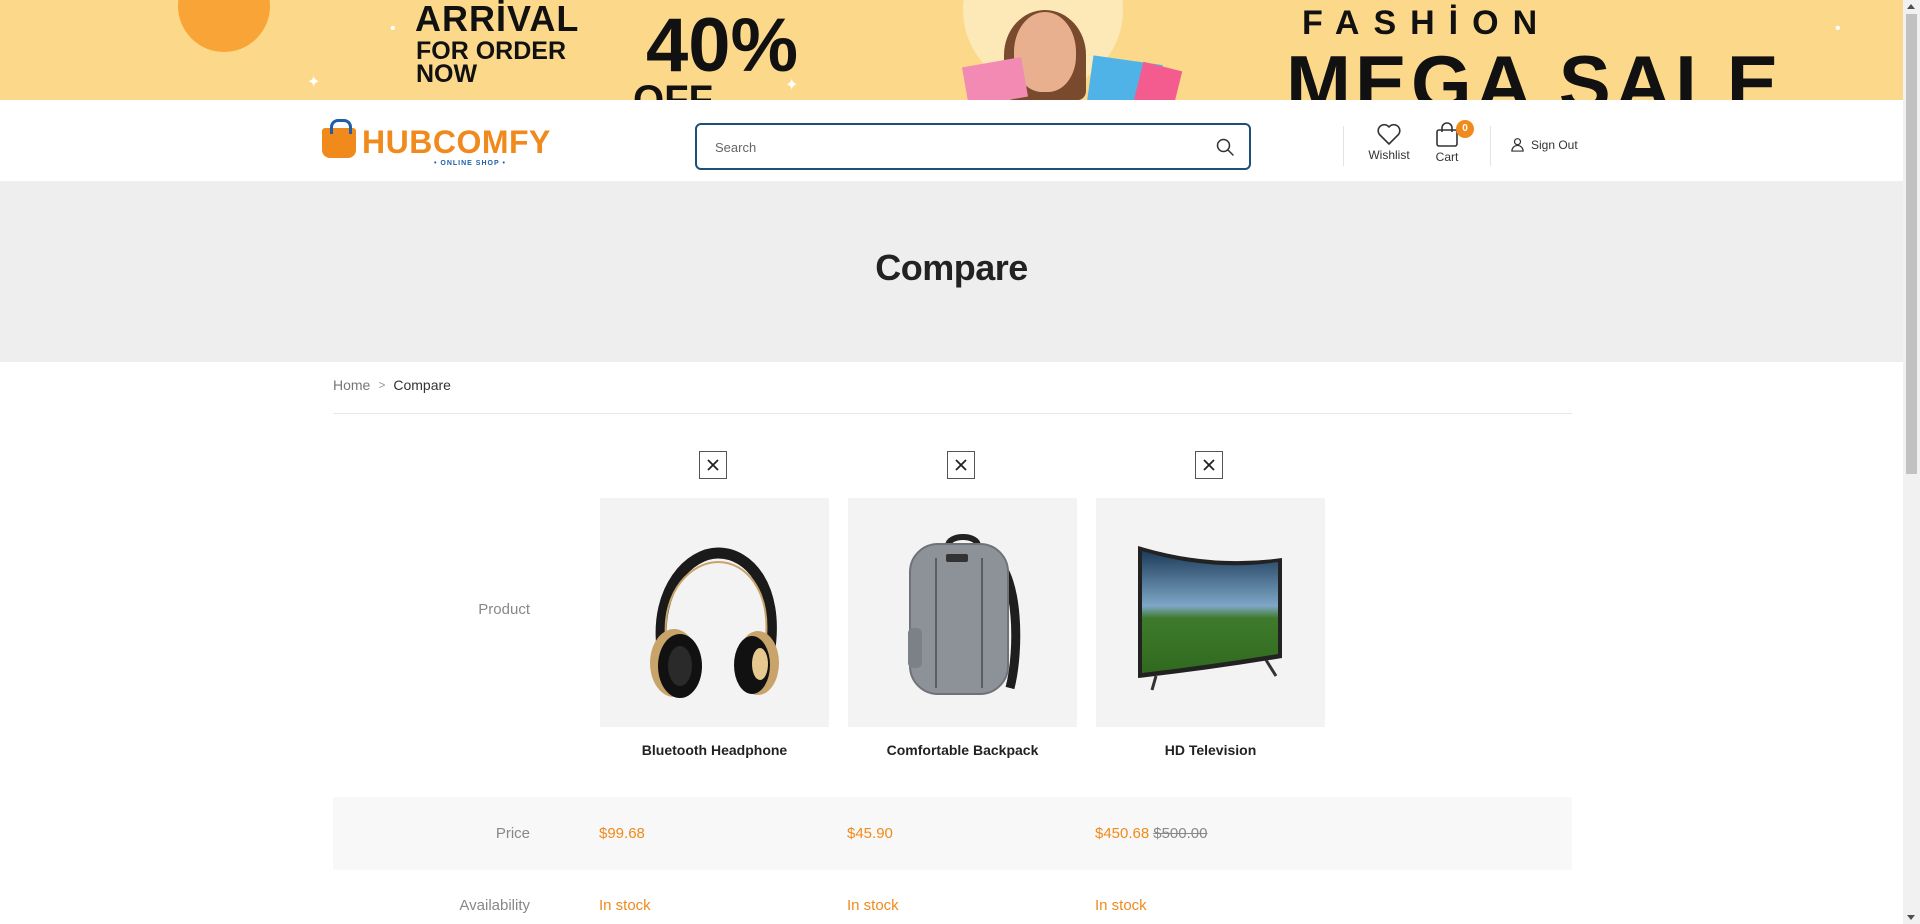  I want to click on scroll-down-arrow-icon, so click(1911, 917).